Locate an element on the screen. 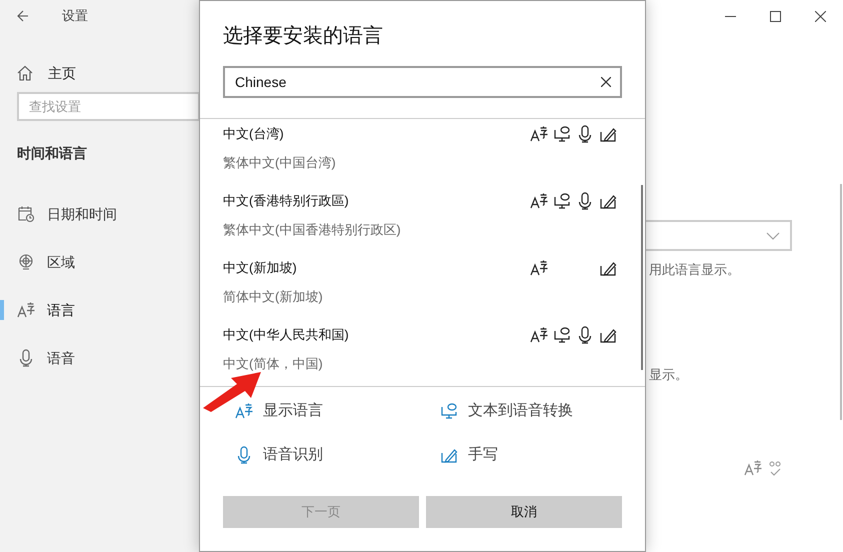  hint-text: 显示。 is located at coordinates (668, 375).